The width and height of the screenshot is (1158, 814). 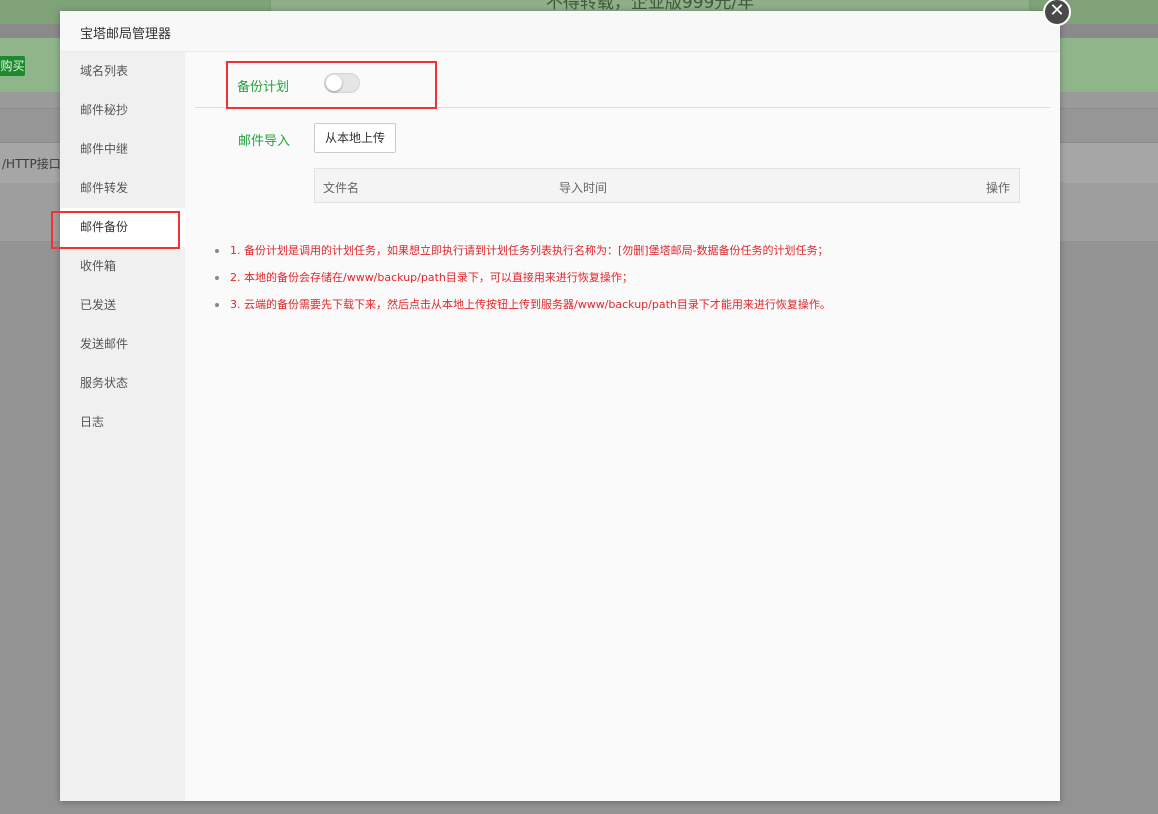 I want to click on sidebar-item-label: 邮件备份, so click(x=104, y=227).